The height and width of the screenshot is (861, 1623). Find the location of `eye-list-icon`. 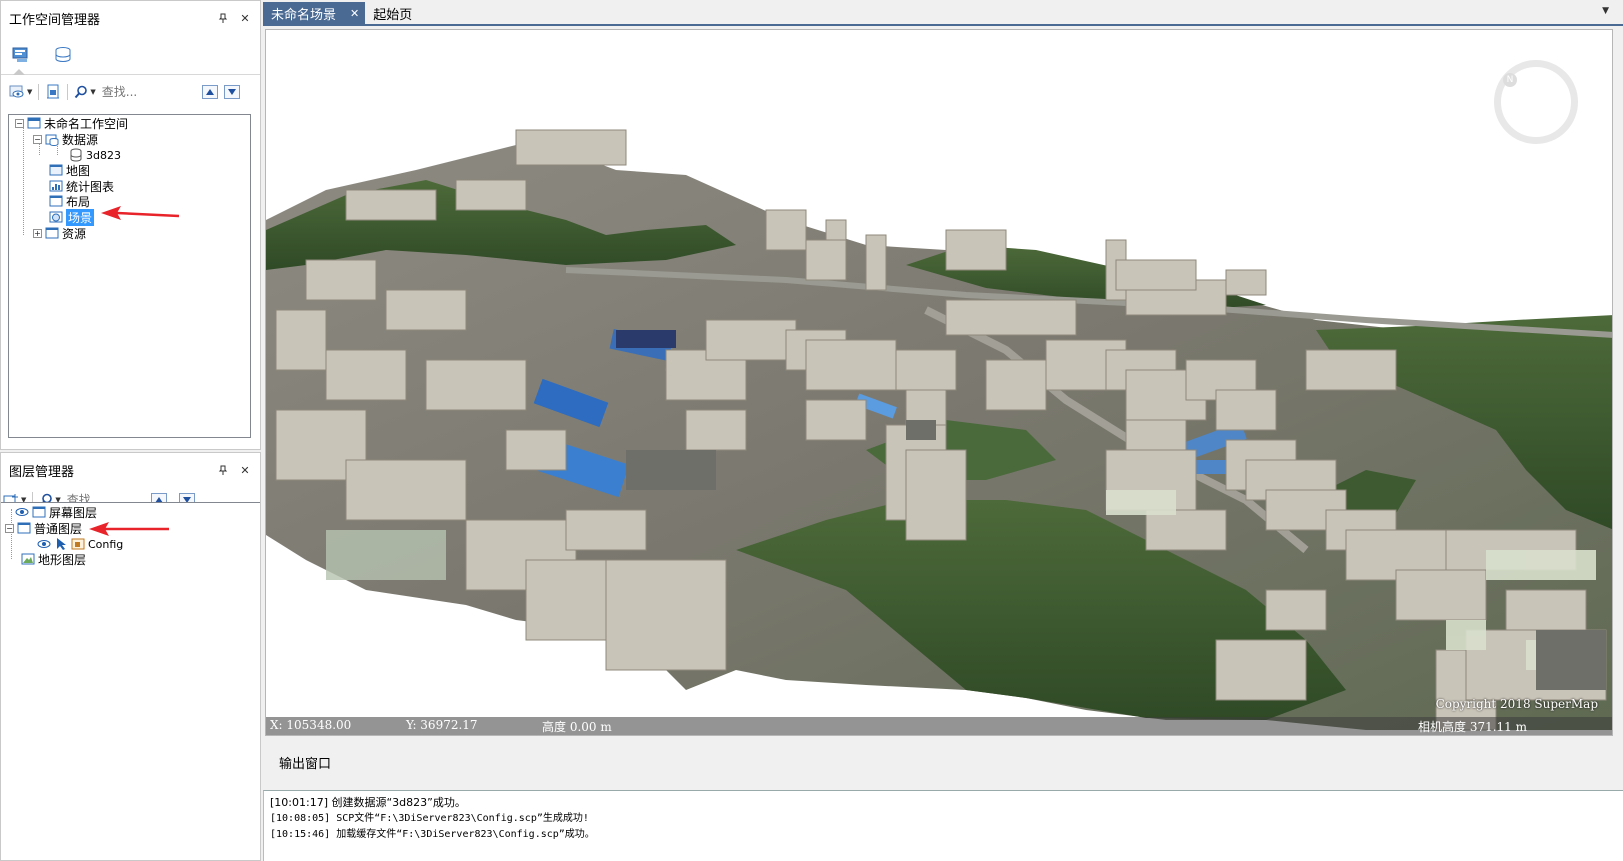

eye-list-icon is located at coordinates (16, 91).